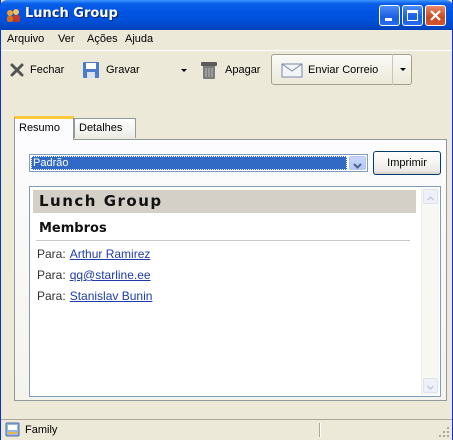 Image resolution: width=453 pixels, height=440 pixels. I want to click on save-button: Gravar, so click(110, 70).